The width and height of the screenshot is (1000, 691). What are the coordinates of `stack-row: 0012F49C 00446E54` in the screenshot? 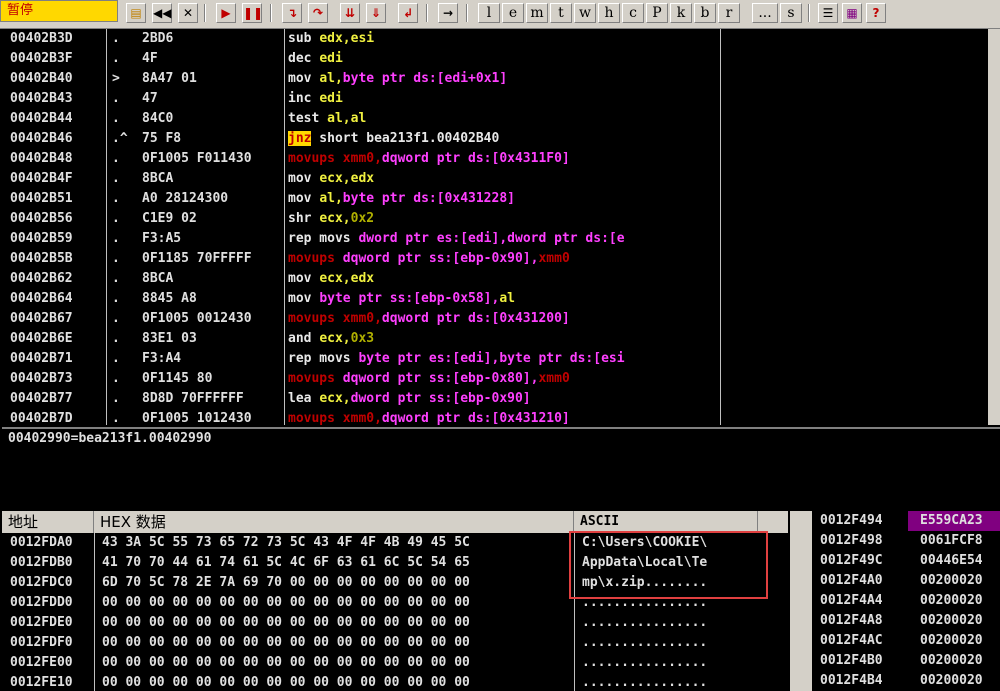 It's located at (906, 561).